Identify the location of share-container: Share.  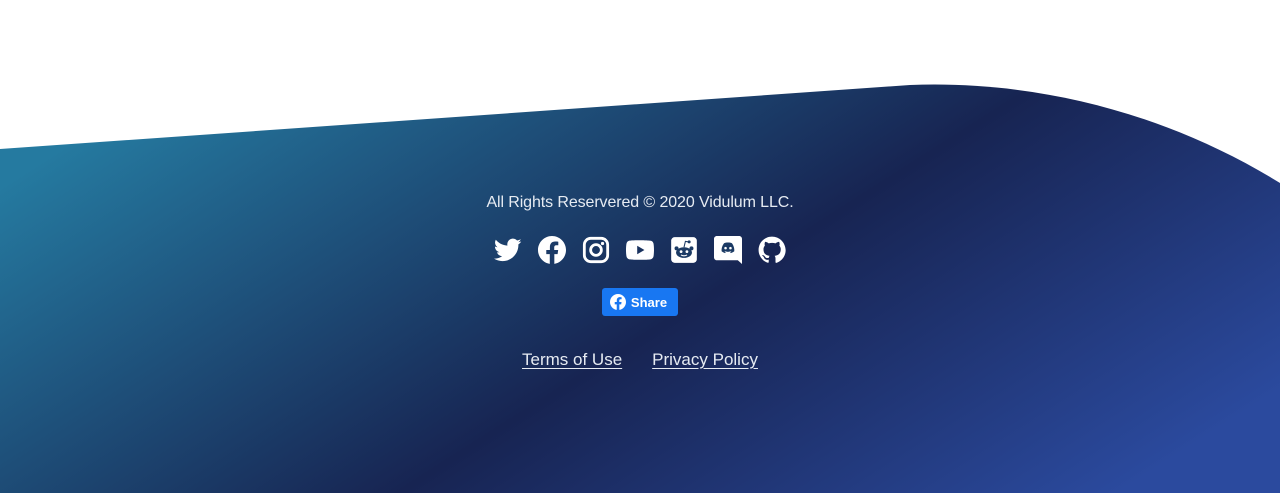
(640, 302).